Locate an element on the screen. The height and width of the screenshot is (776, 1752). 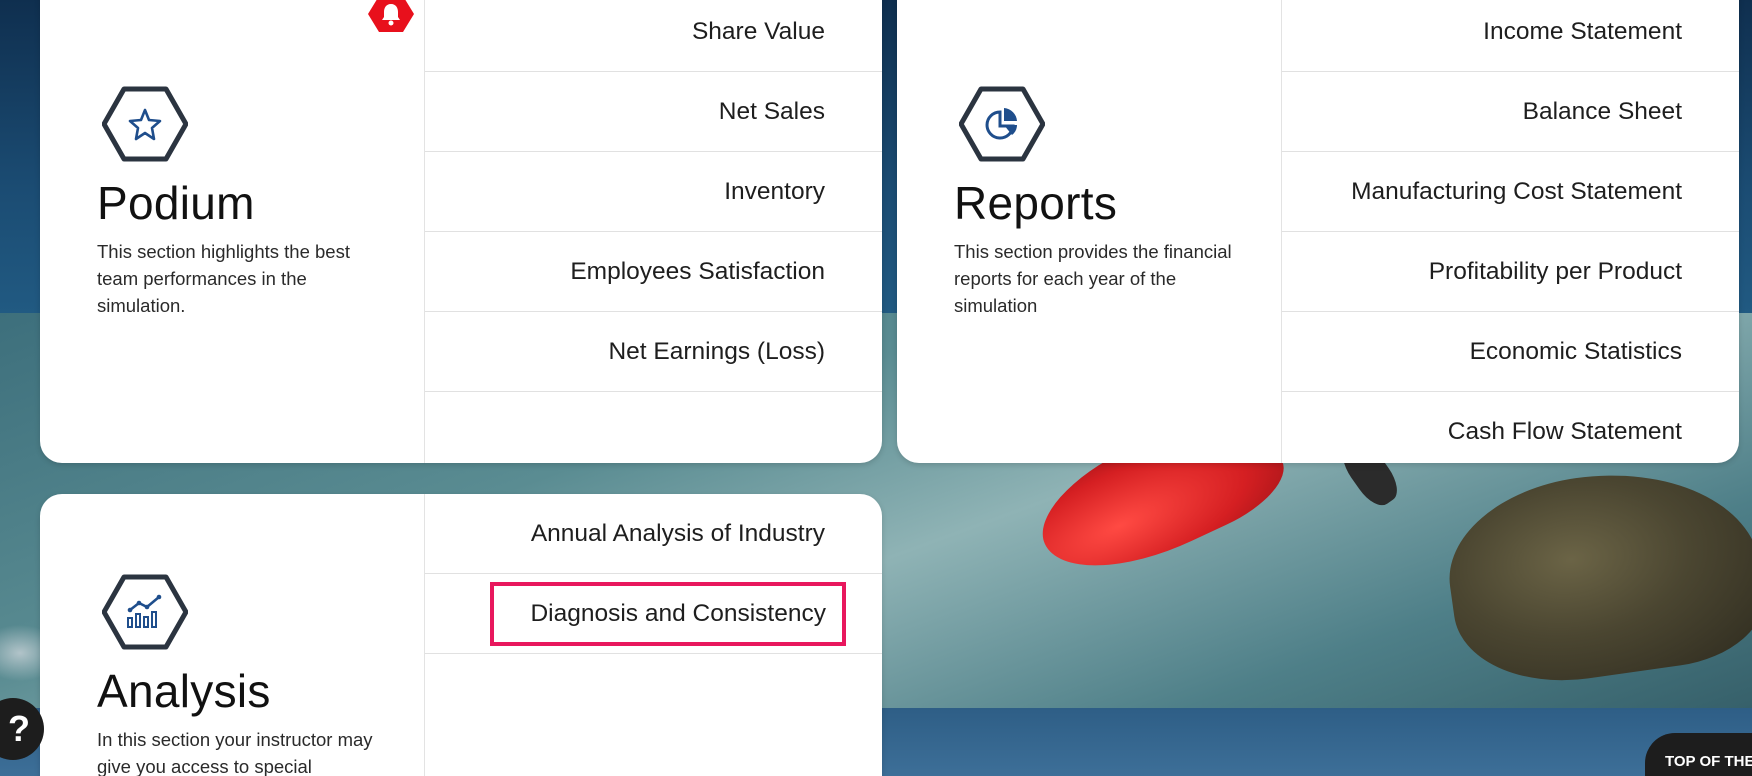
menu-item-label: Balance Sheet is located at coordinates (1602, 111).